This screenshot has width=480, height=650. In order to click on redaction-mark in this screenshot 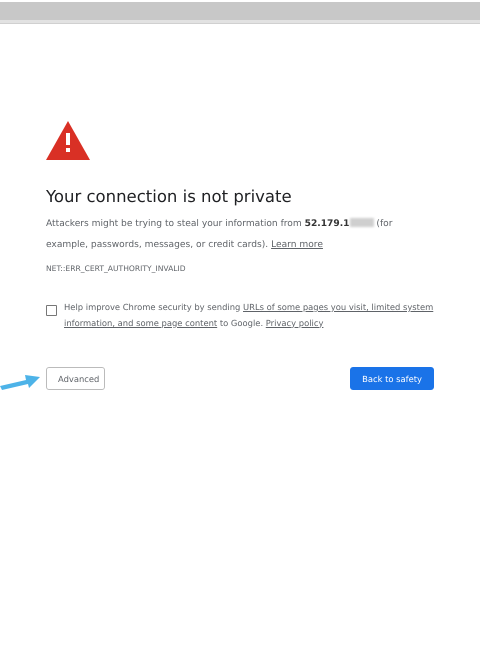, I will do `click(362, 222)`.